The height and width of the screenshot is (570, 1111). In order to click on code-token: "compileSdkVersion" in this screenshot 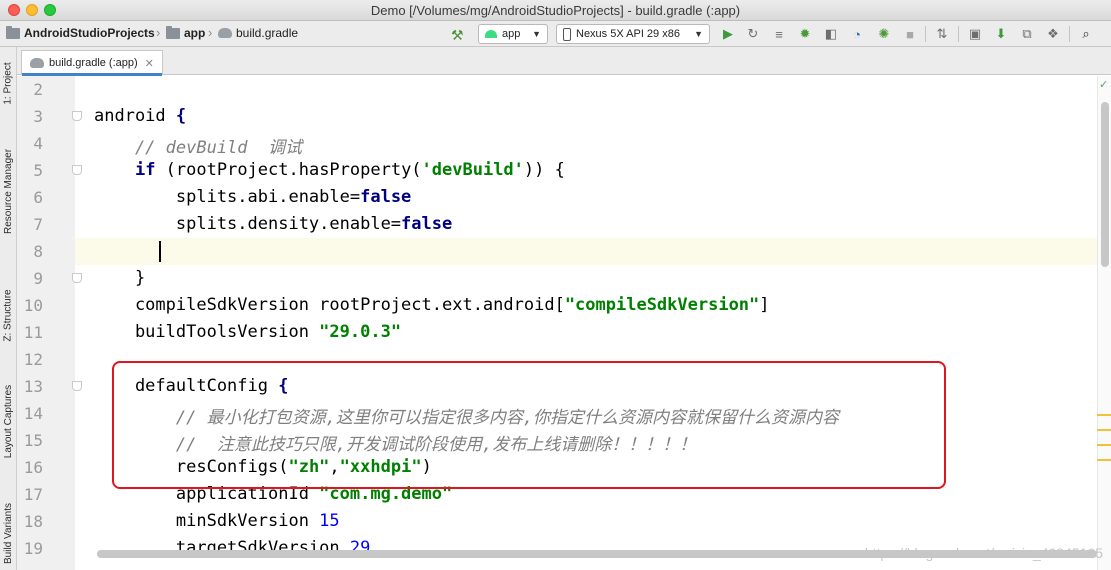, I will do `click(662, 305)`.